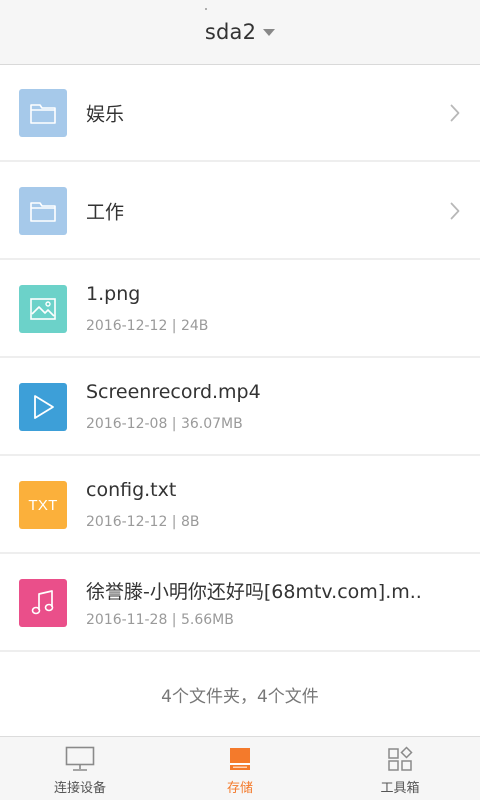 Image resolution: width=480 pixels, height=800 pixels. I want to click on nav-item-toolbox: 工具箱, so click(400, 768).